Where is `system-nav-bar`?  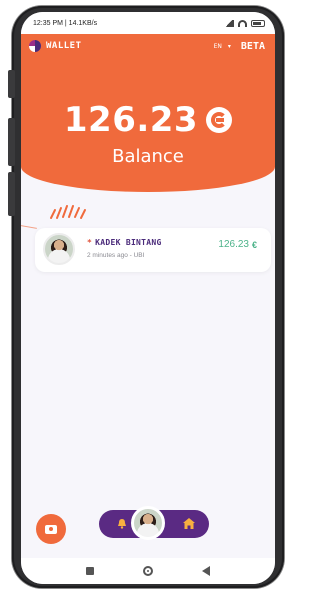
system-nav-bar is located at coordinates (148, 571).